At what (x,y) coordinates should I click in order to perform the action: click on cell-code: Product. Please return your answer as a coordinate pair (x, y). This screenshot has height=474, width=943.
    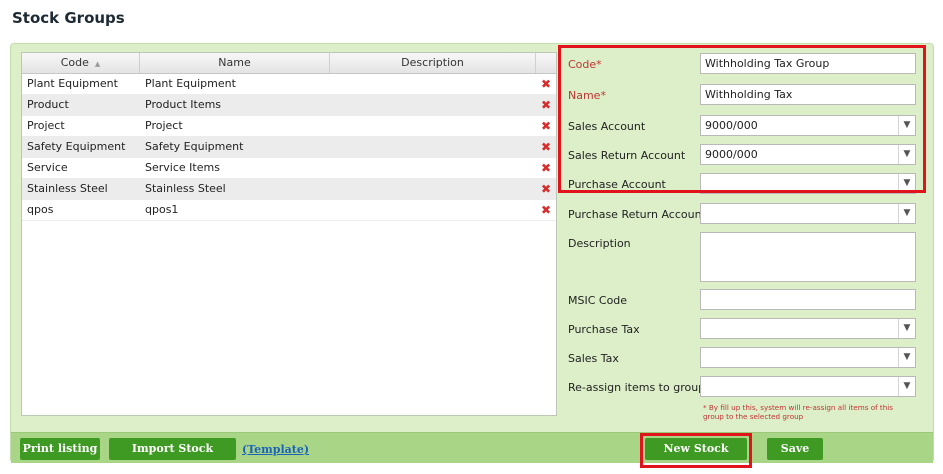
    Looking at the image, I should click on (48, 104).